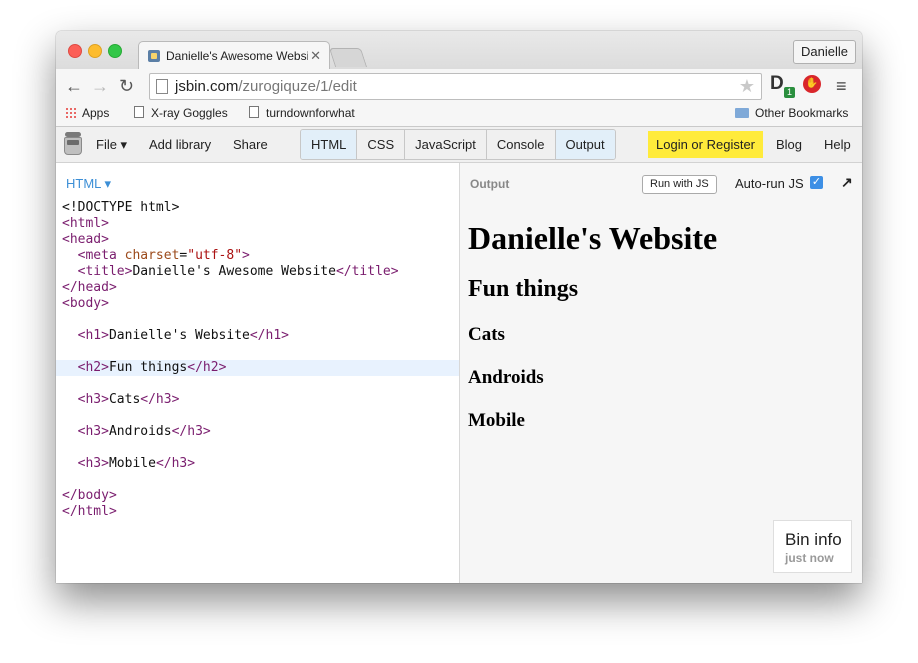 The image size is (918, 663). I want to click on jsbin-favicon-icon, so click(154, 56).